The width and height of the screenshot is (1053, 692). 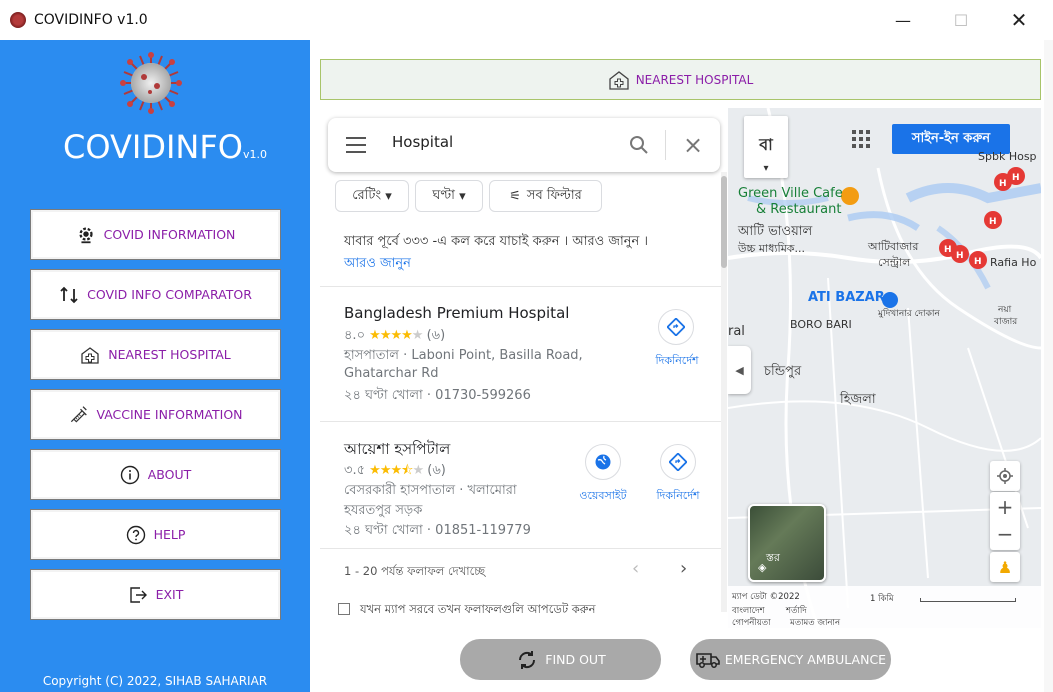 What do you see at coordinates (1007, 156) in the screenshot?
I see `map-label: Spbk Hosp` at bounding box center [1007, 156].